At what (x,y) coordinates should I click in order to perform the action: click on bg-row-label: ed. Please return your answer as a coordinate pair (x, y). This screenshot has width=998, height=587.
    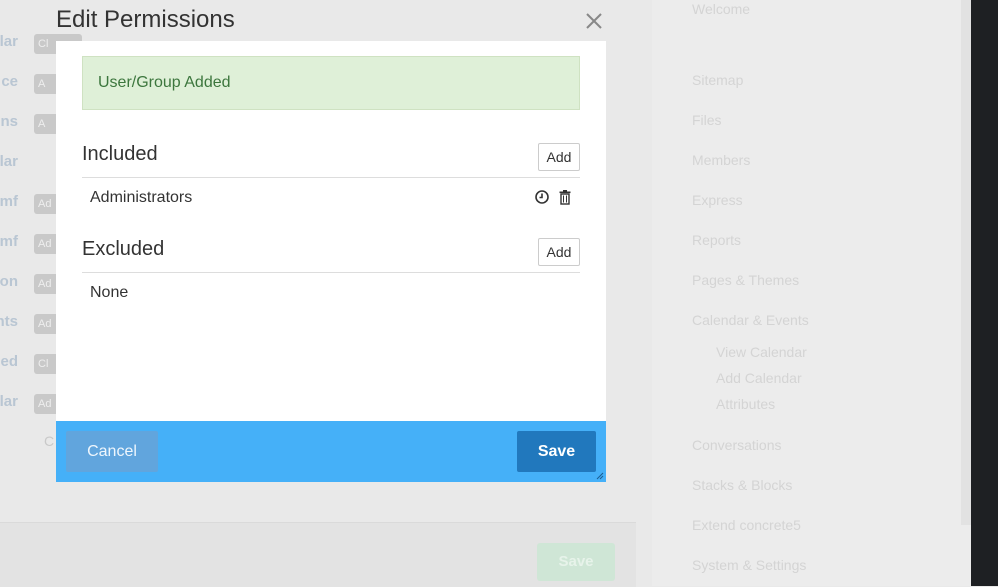
    Looking at the image, I should click on (9, 361).